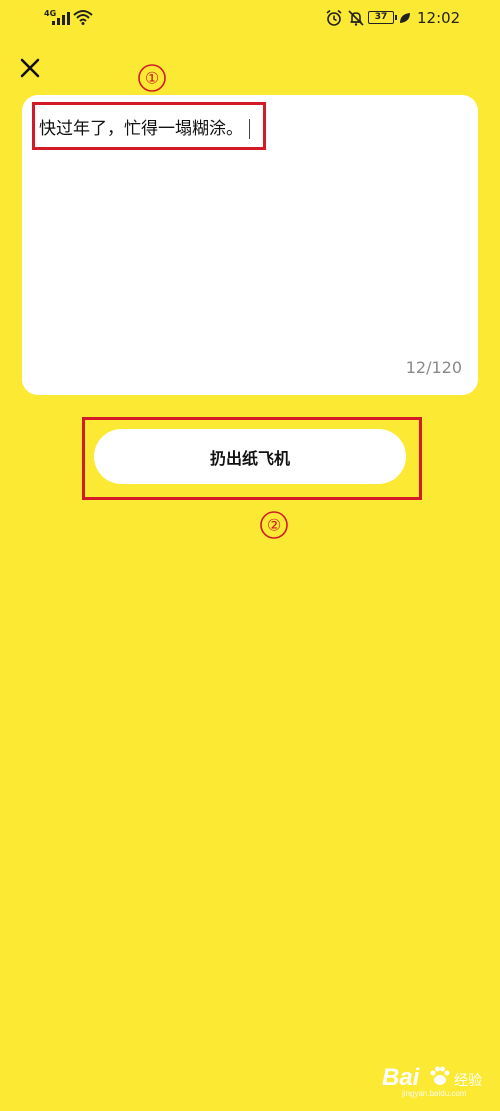 This screenshot has height=1111, width=500. I want to click on baidu-jingyan-watermark: Bai 经验 jingyan.baidu.com, so click(435, 1078).